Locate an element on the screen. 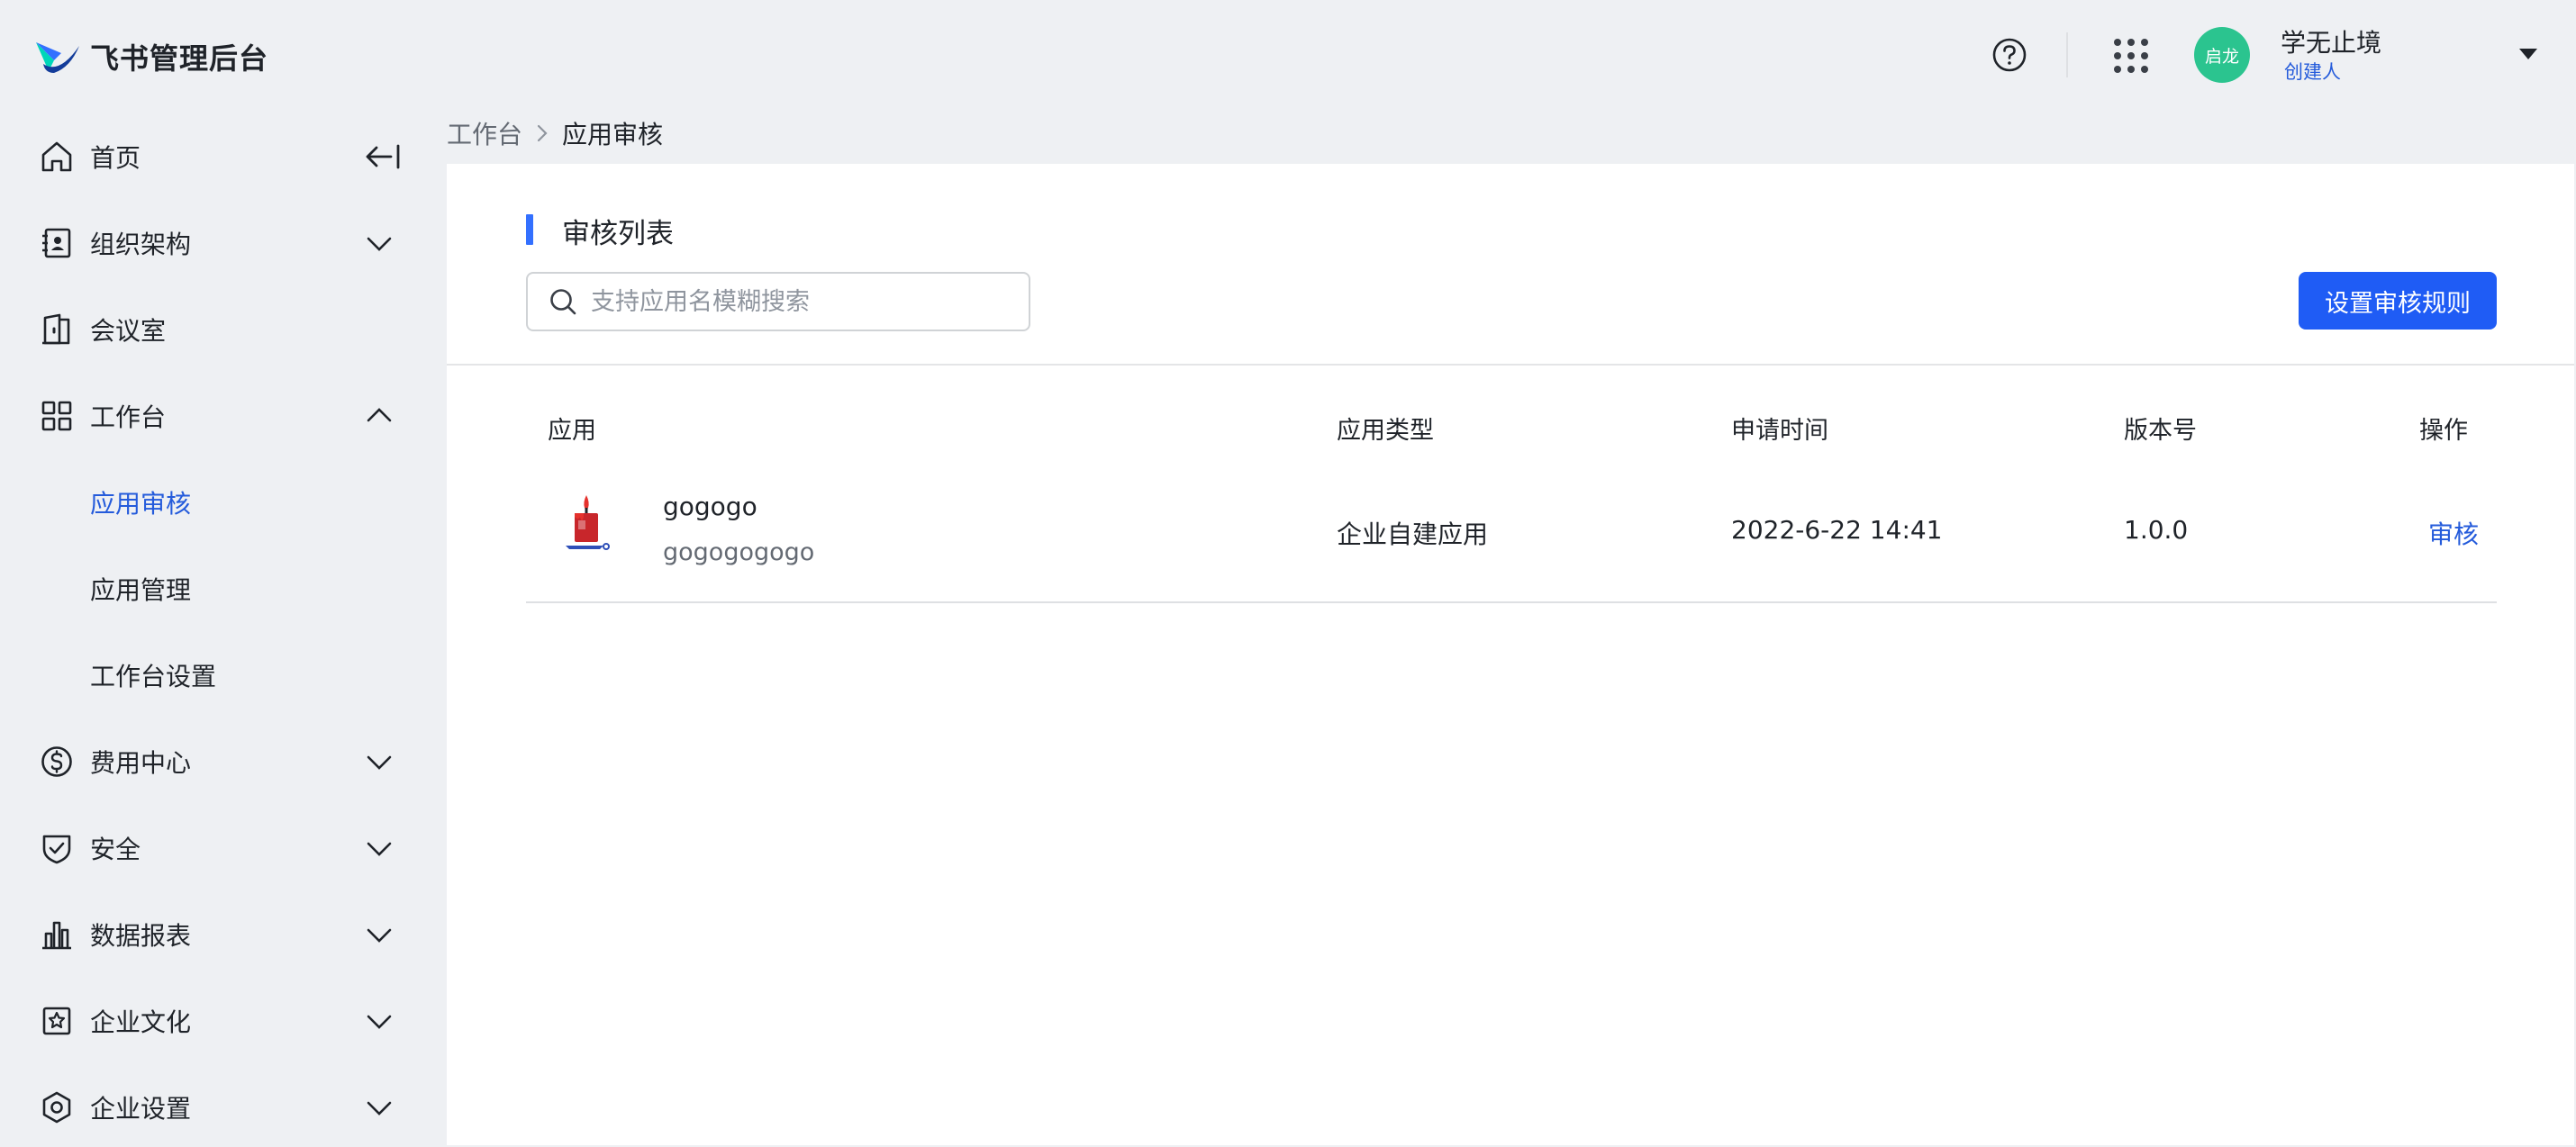 The height and width of the screenshot is (1147, 2576). brand-logo: 飞书管理后台 is located at coordinates (151, 56).